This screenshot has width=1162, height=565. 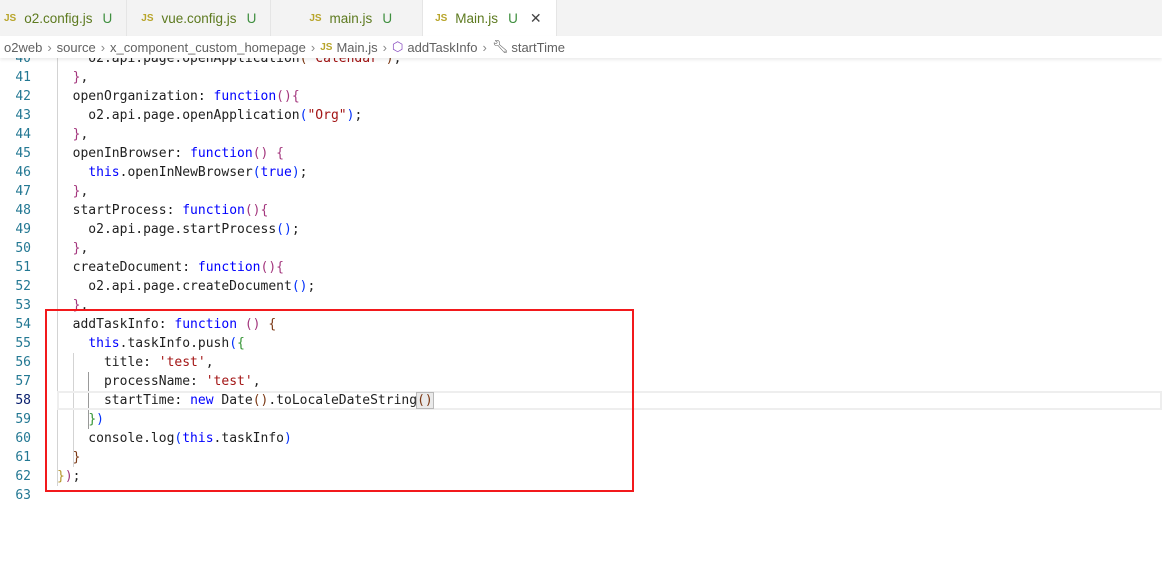 I want to click on code-line: 50 },, so click(x=581, y=248).